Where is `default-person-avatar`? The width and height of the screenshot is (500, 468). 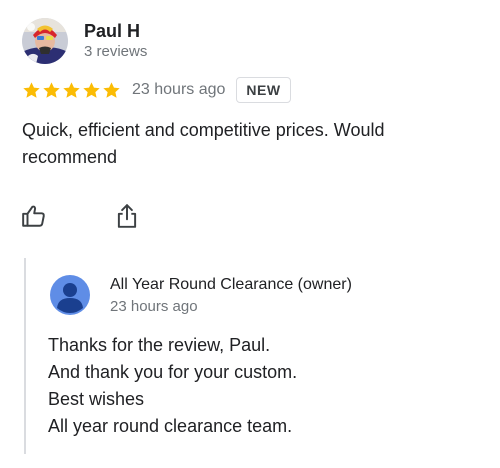 default-person-avatar is located at coordinates (70, 295).